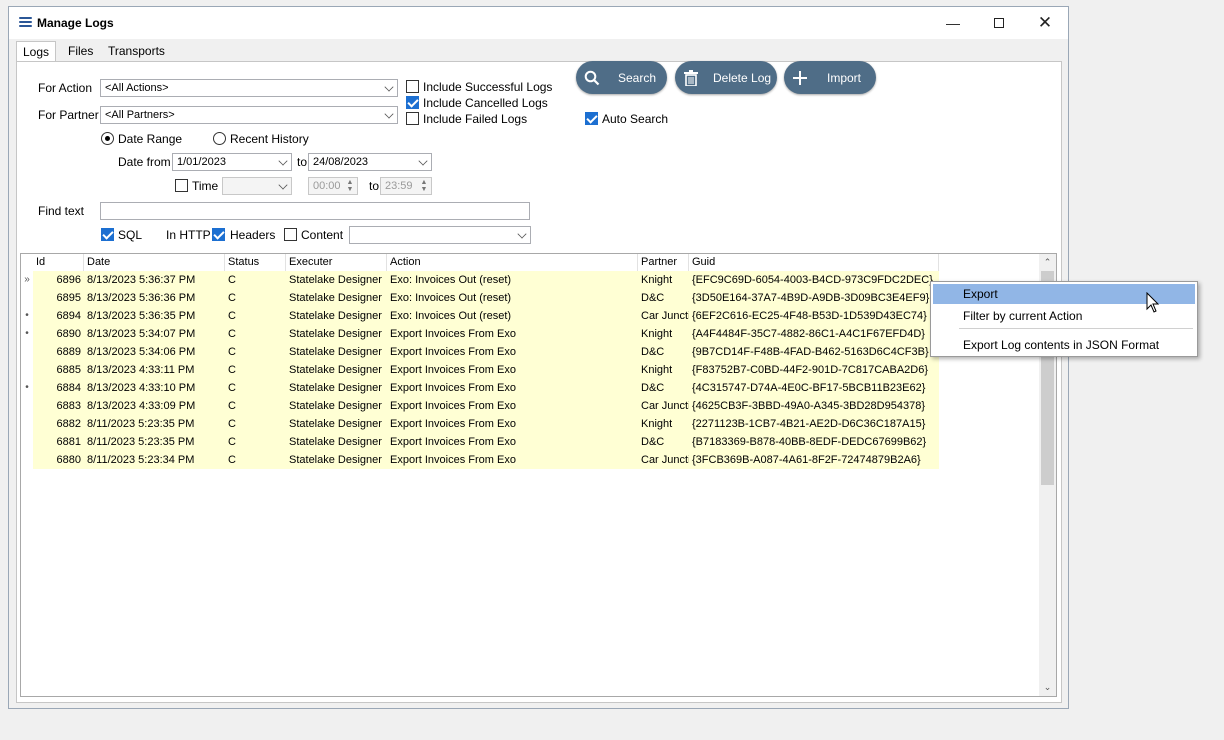  I want to click on delete-log-button: Delete Log, so click(726, 77).